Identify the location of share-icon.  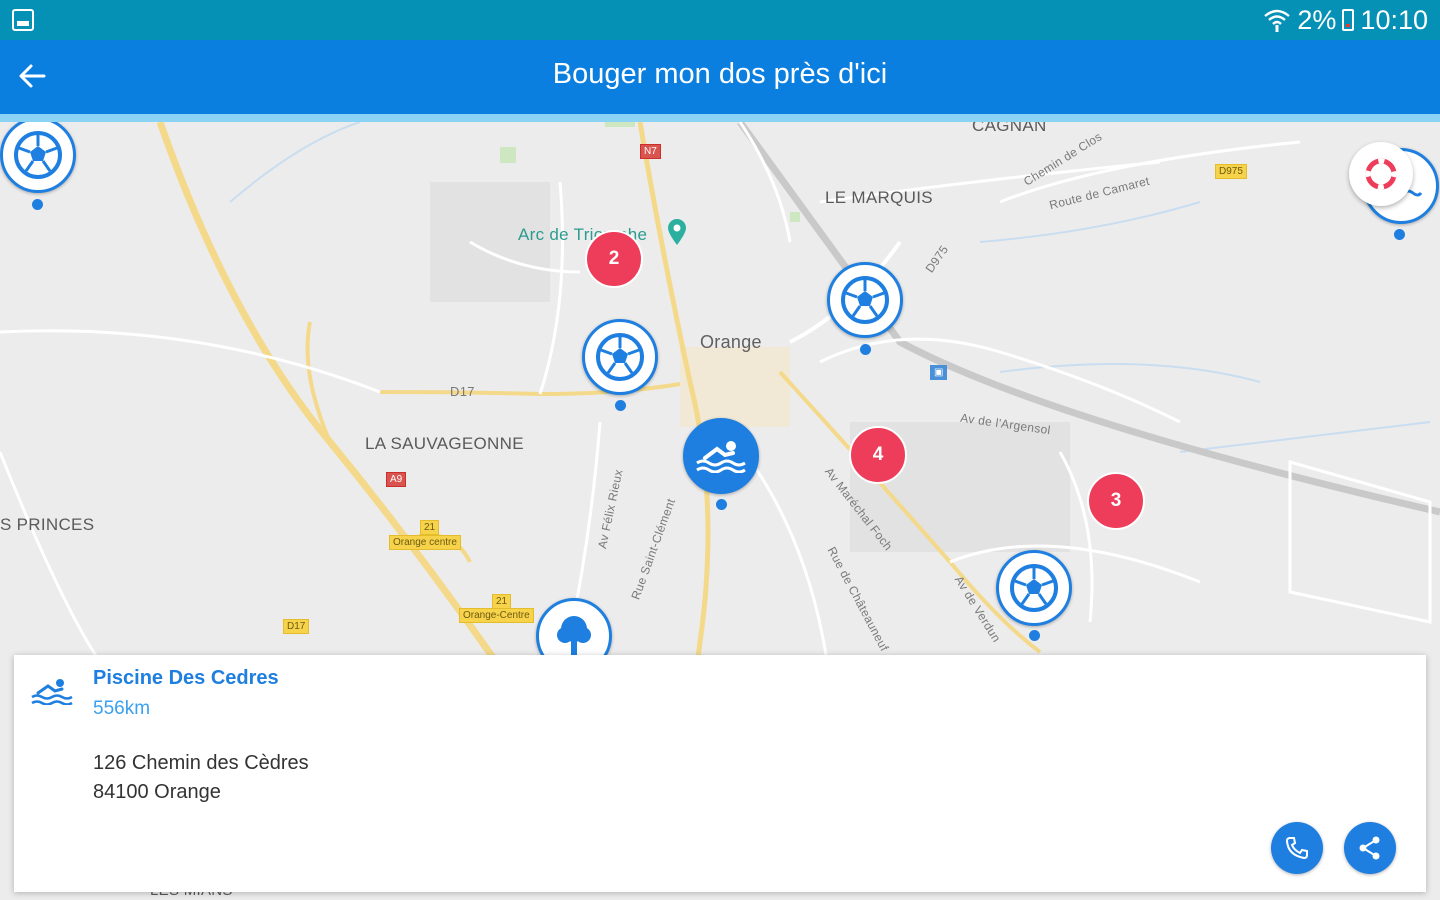
(1369, 848).